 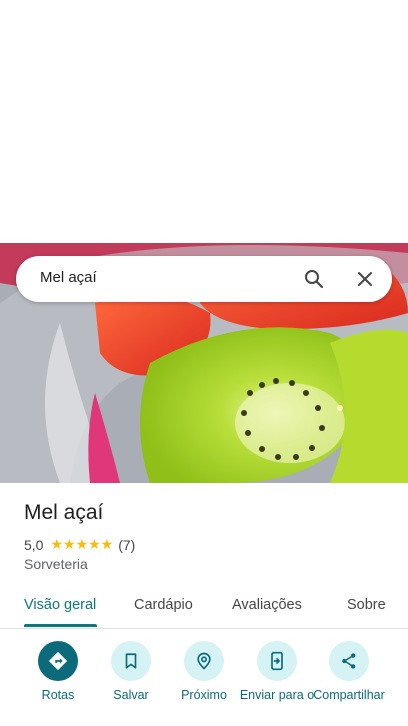 What do you see at coordinates (204, 611) in the screenshot?
I see `tab-bar: Visão geral Cardápio Avaliações Sobre` at bounding box center [204, 611].